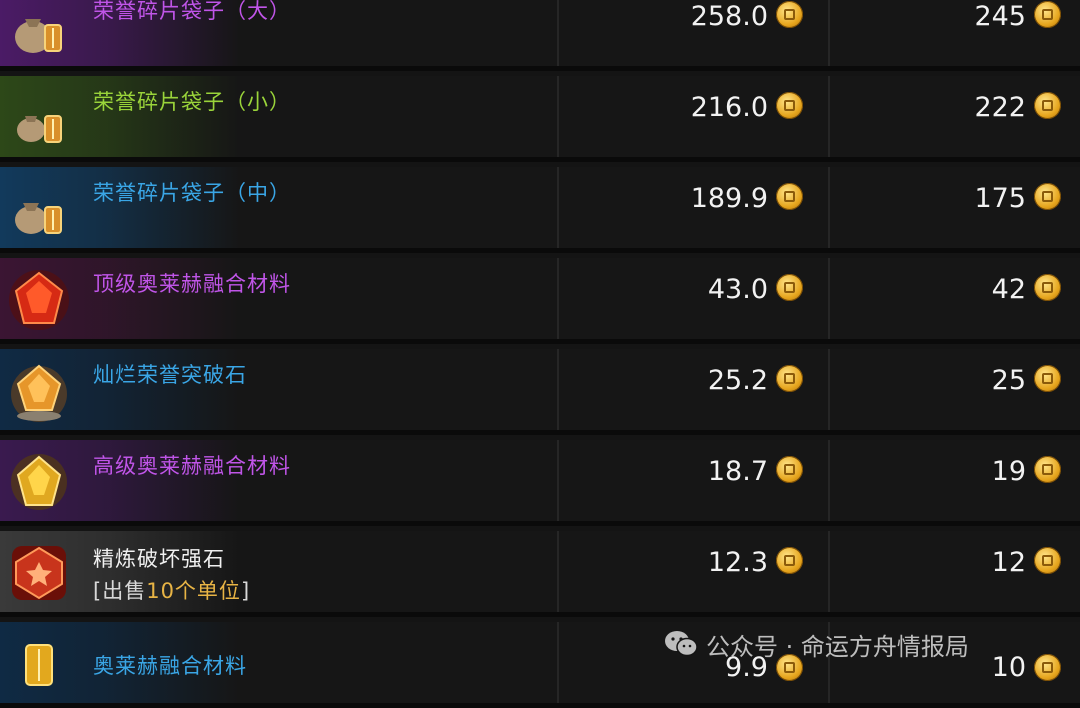 The image size is (1080, 708). I want to click on sell-unit-note: [出售10个单位], so click(171, 590).